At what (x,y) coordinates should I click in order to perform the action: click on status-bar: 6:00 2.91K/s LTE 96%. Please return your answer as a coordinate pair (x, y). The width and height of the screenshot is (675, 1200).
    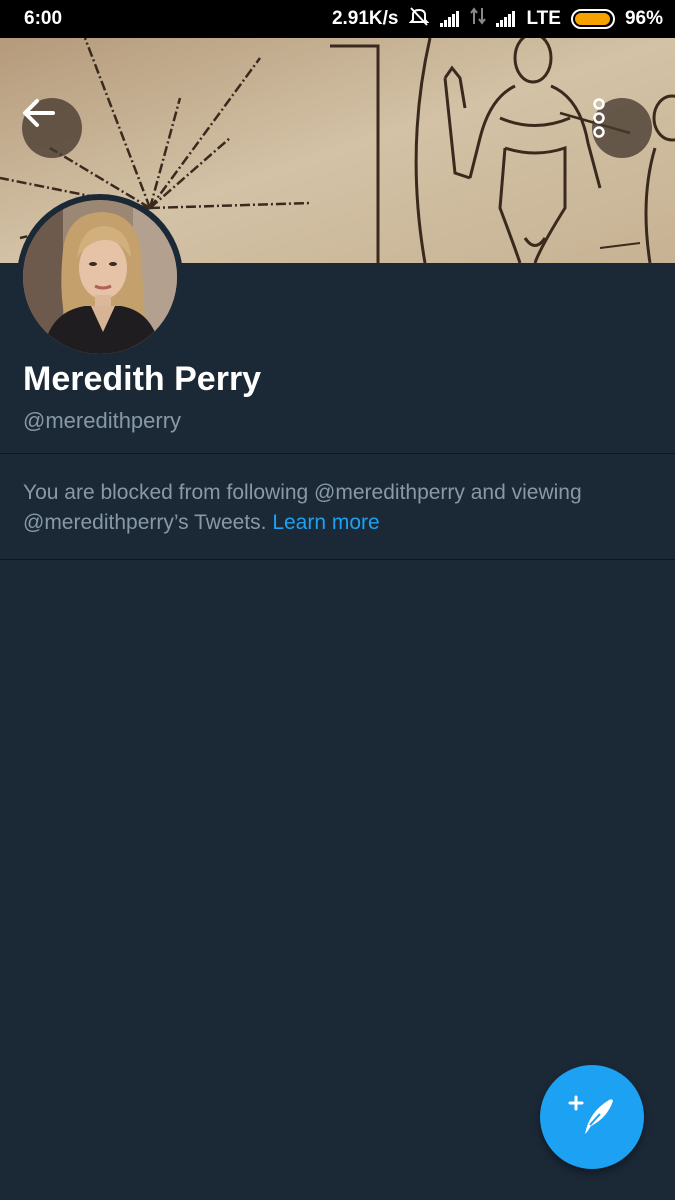
    Looking at the image, I should click on (337, 19).